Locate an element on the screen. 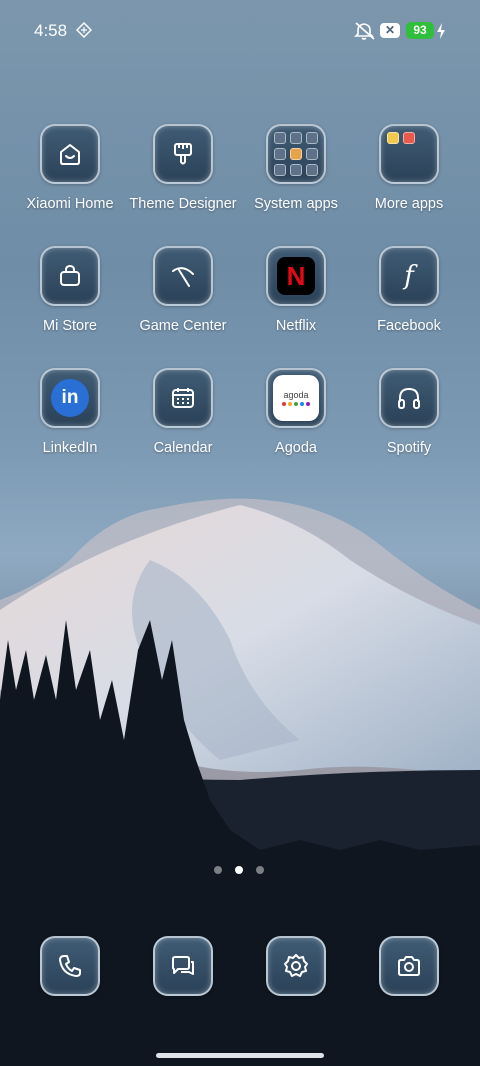 The image size is (480, 1066). agoda-wordmark: agoda is located at coordinates (296, 395).